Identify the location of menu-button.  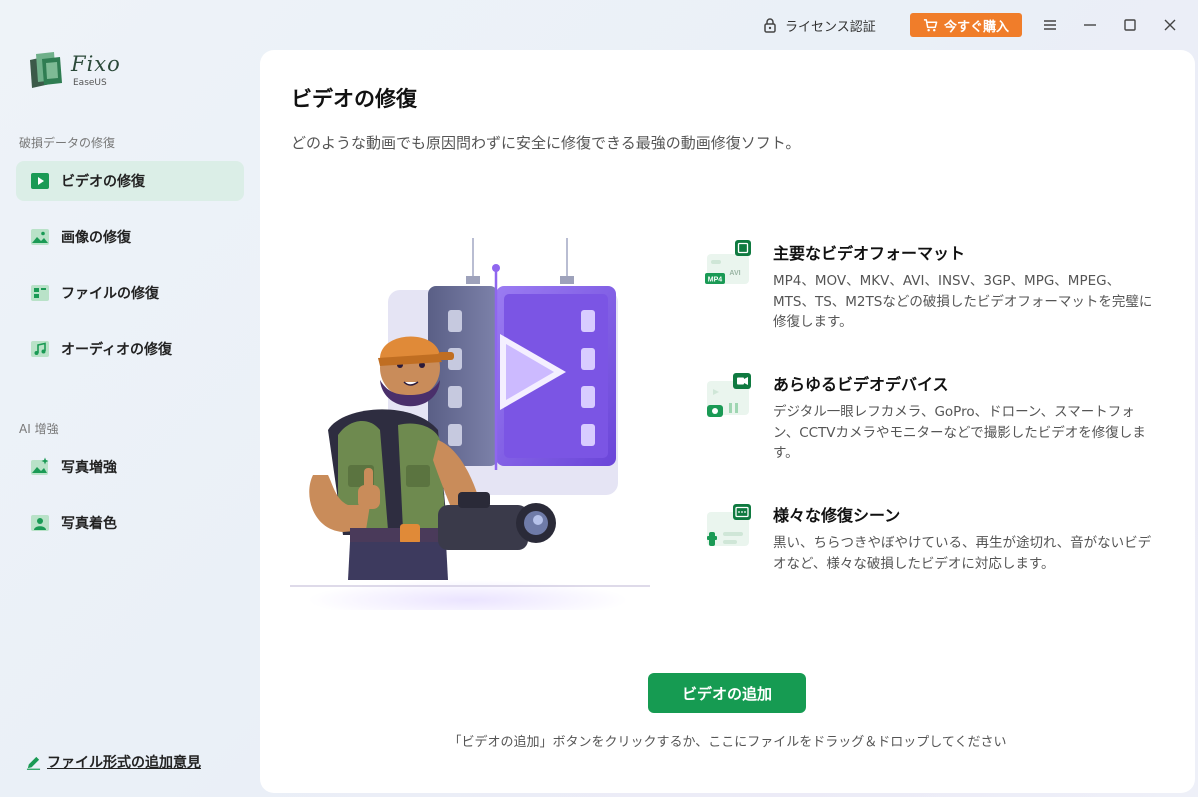
(1050, 25).